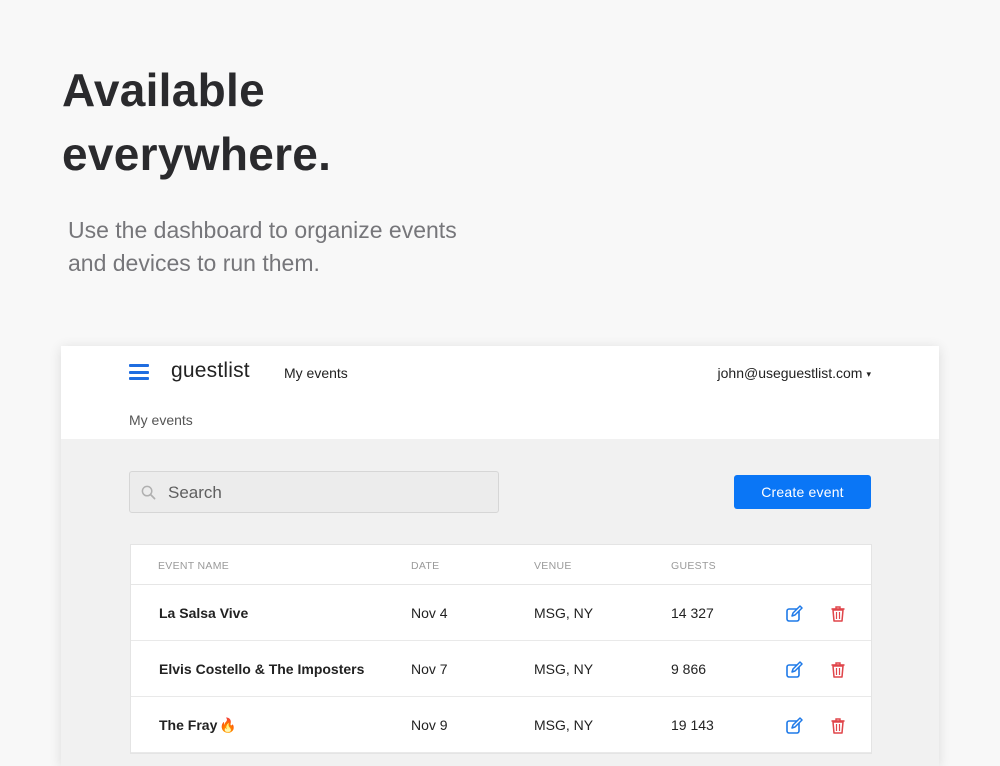  Describe the element at coordinates (196, 122) in the screenshot. I see `hero-headline: Available everywhere.` at that location.